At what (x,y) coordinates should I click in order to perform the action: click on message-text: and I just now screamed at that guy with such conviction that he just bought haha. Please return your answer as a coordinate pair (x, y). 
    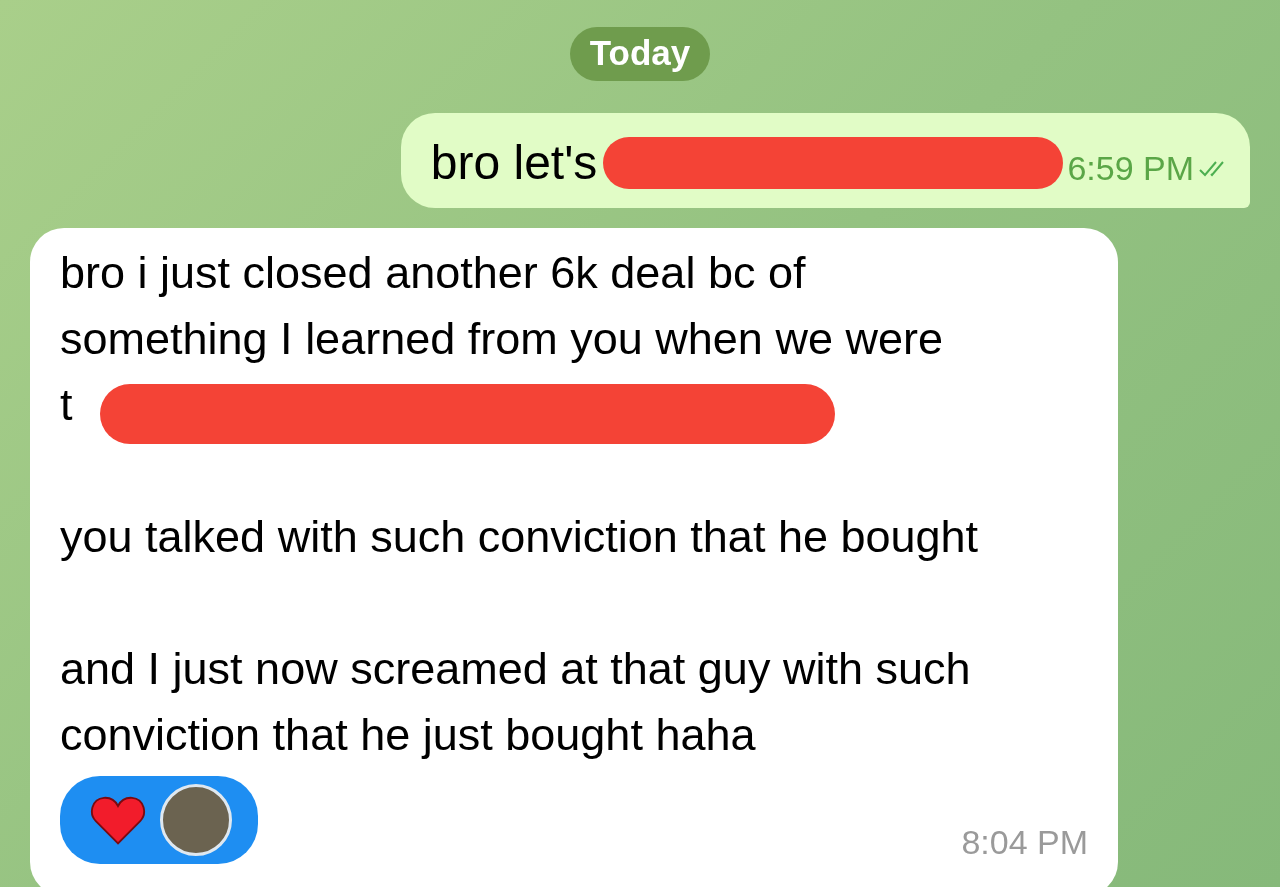
    Looking at the image, I should click on (516, 702).